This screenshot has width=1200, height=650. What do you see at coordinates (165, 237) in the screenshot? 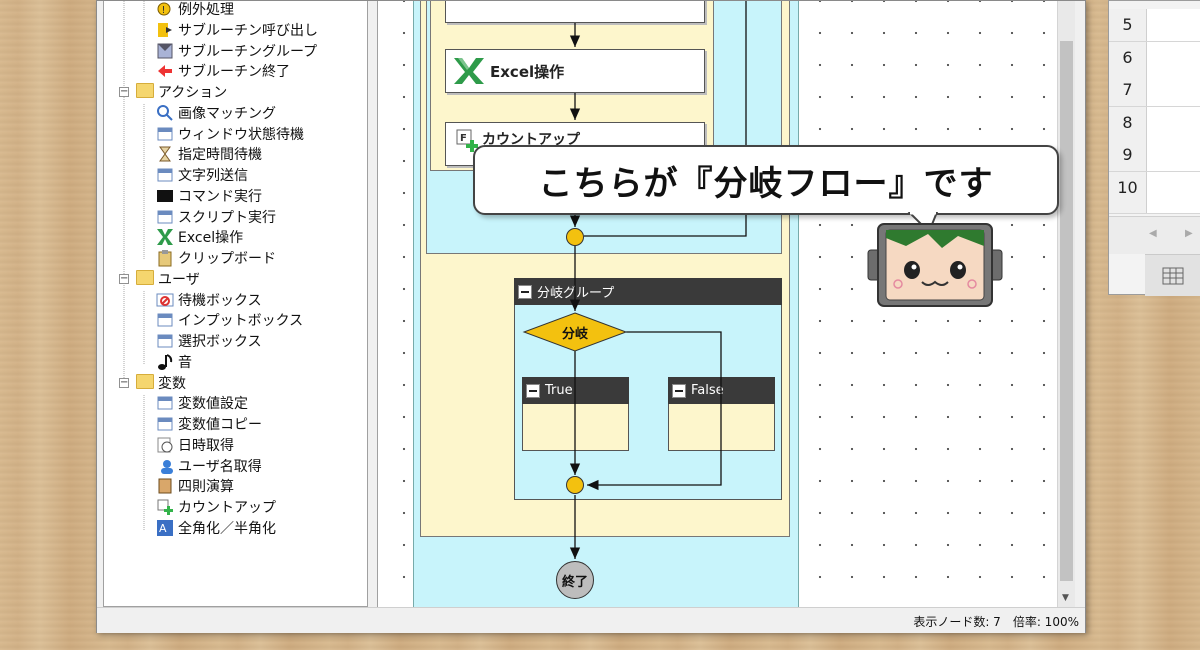
I see `excel-icon` at bounding box center [165, 237].